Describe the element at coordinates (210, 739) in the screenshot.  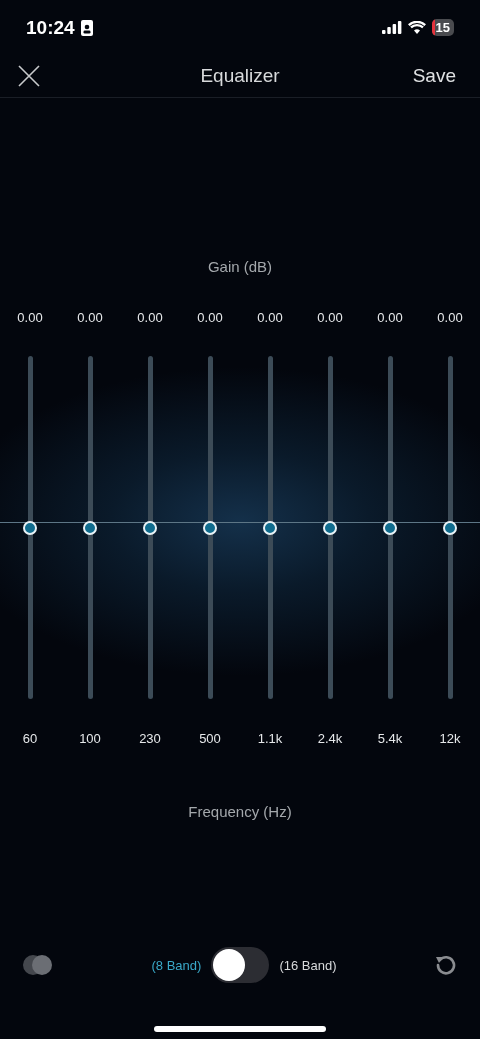
I see `frequency-value: 500` at that location.